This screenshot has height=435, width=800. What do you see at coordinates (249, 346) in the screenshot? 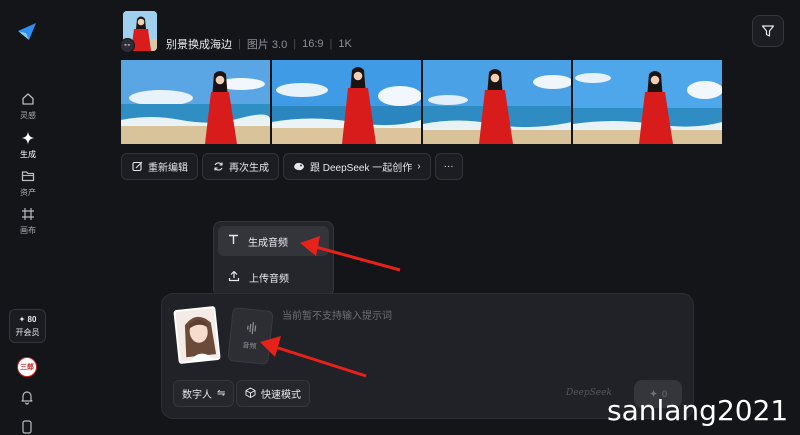
I see `audio-label: 音频` at bounding box center [249, 346].